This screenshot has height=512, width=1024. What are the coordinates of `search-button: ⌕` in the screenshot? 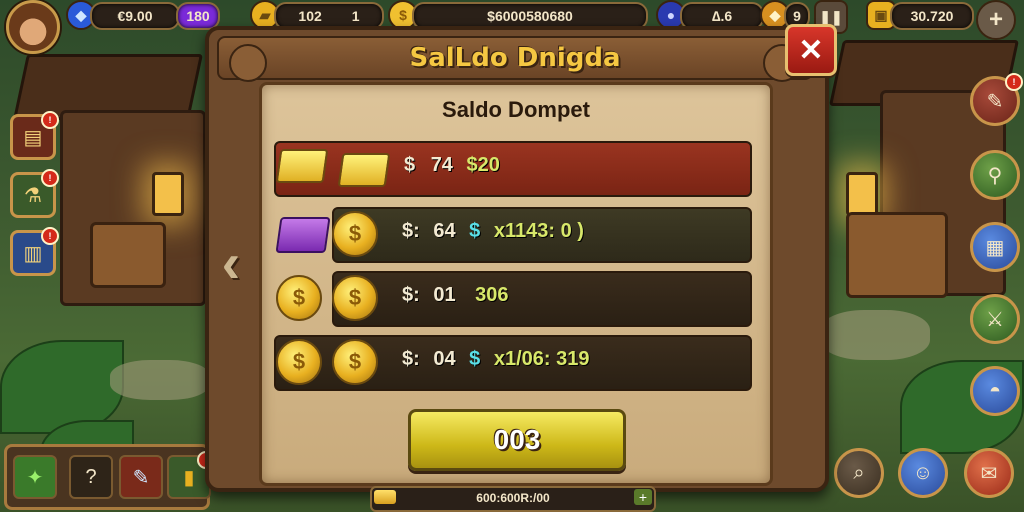 It's located at (859, 473).